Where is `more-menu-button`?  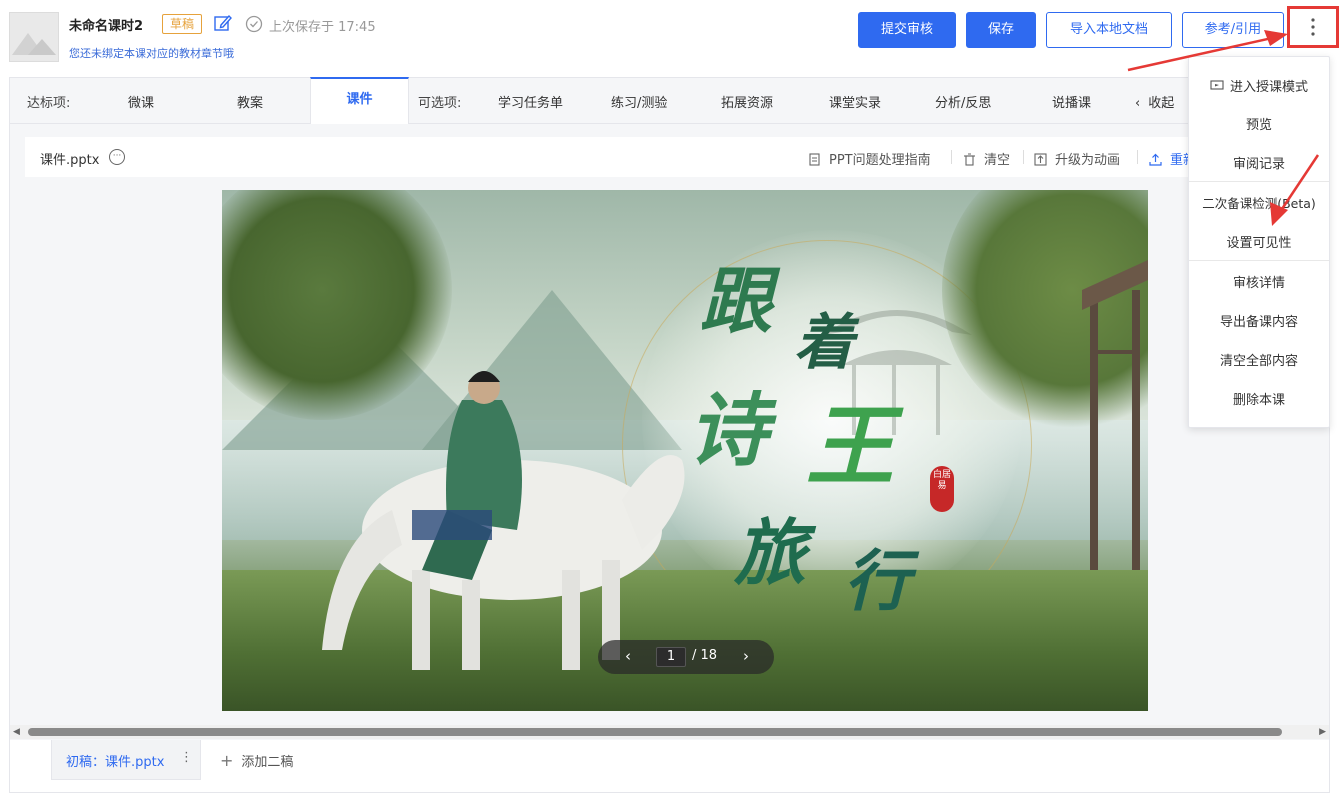
more-menu-button is located at coordinates (1313, 27).